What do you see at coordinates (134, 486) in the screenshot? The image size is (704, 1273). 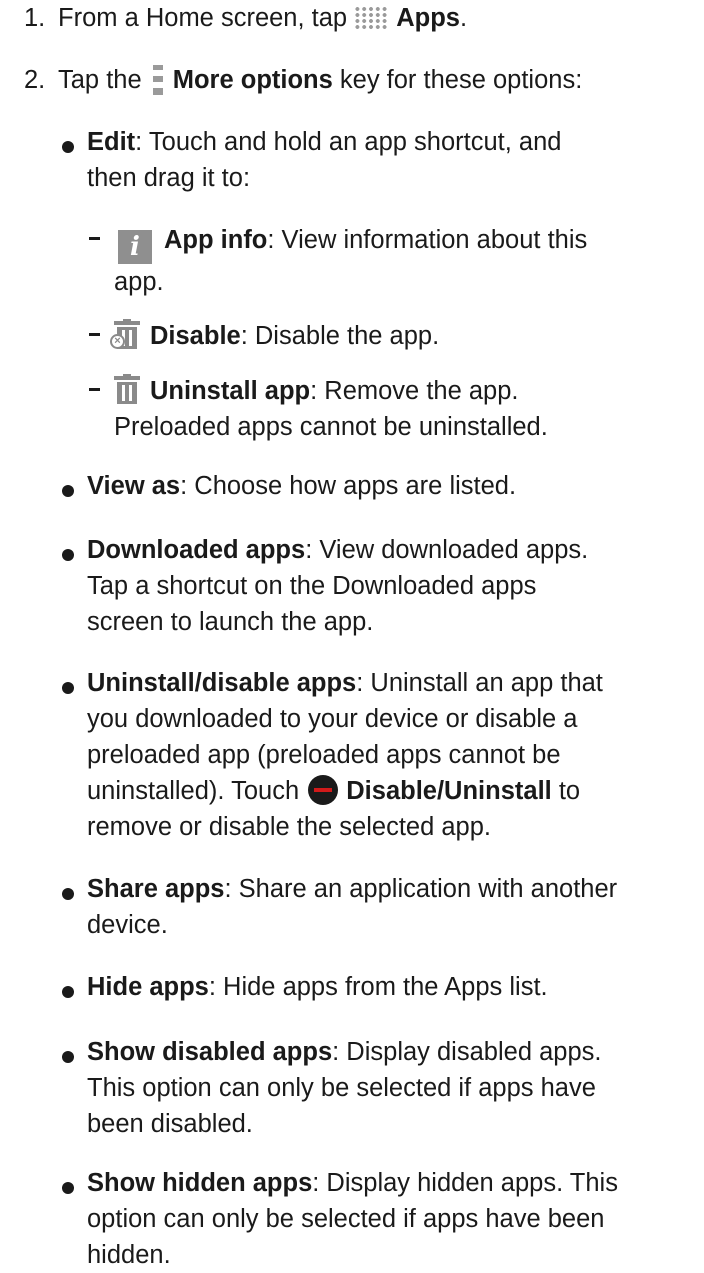 I see `option-term: View as` at bounding box center [134, 486].